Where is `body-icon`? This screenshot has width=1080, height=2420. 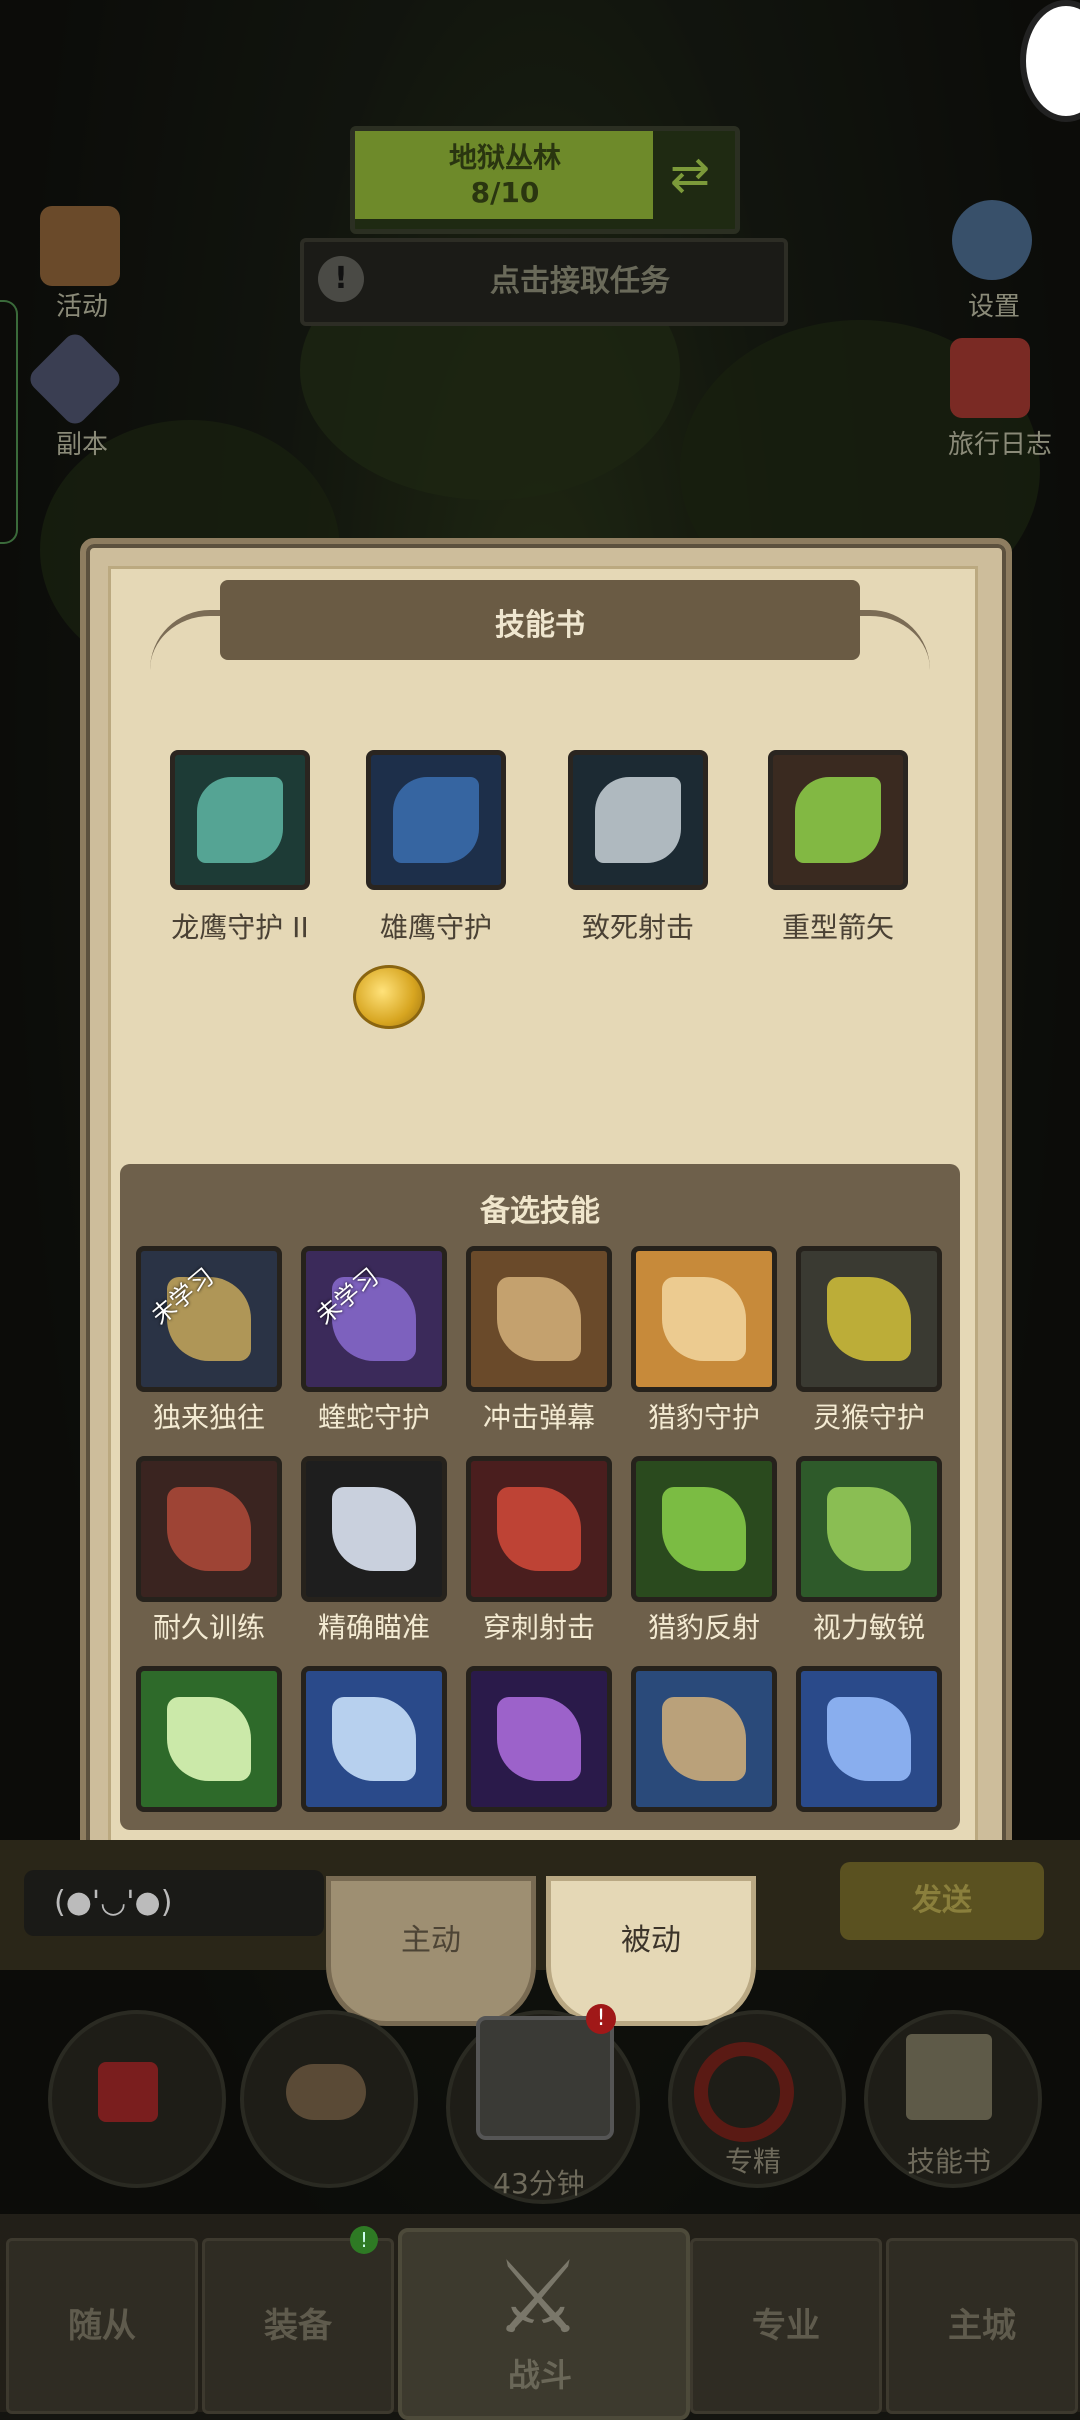 body-icon is located at coordinates (209, 1529).